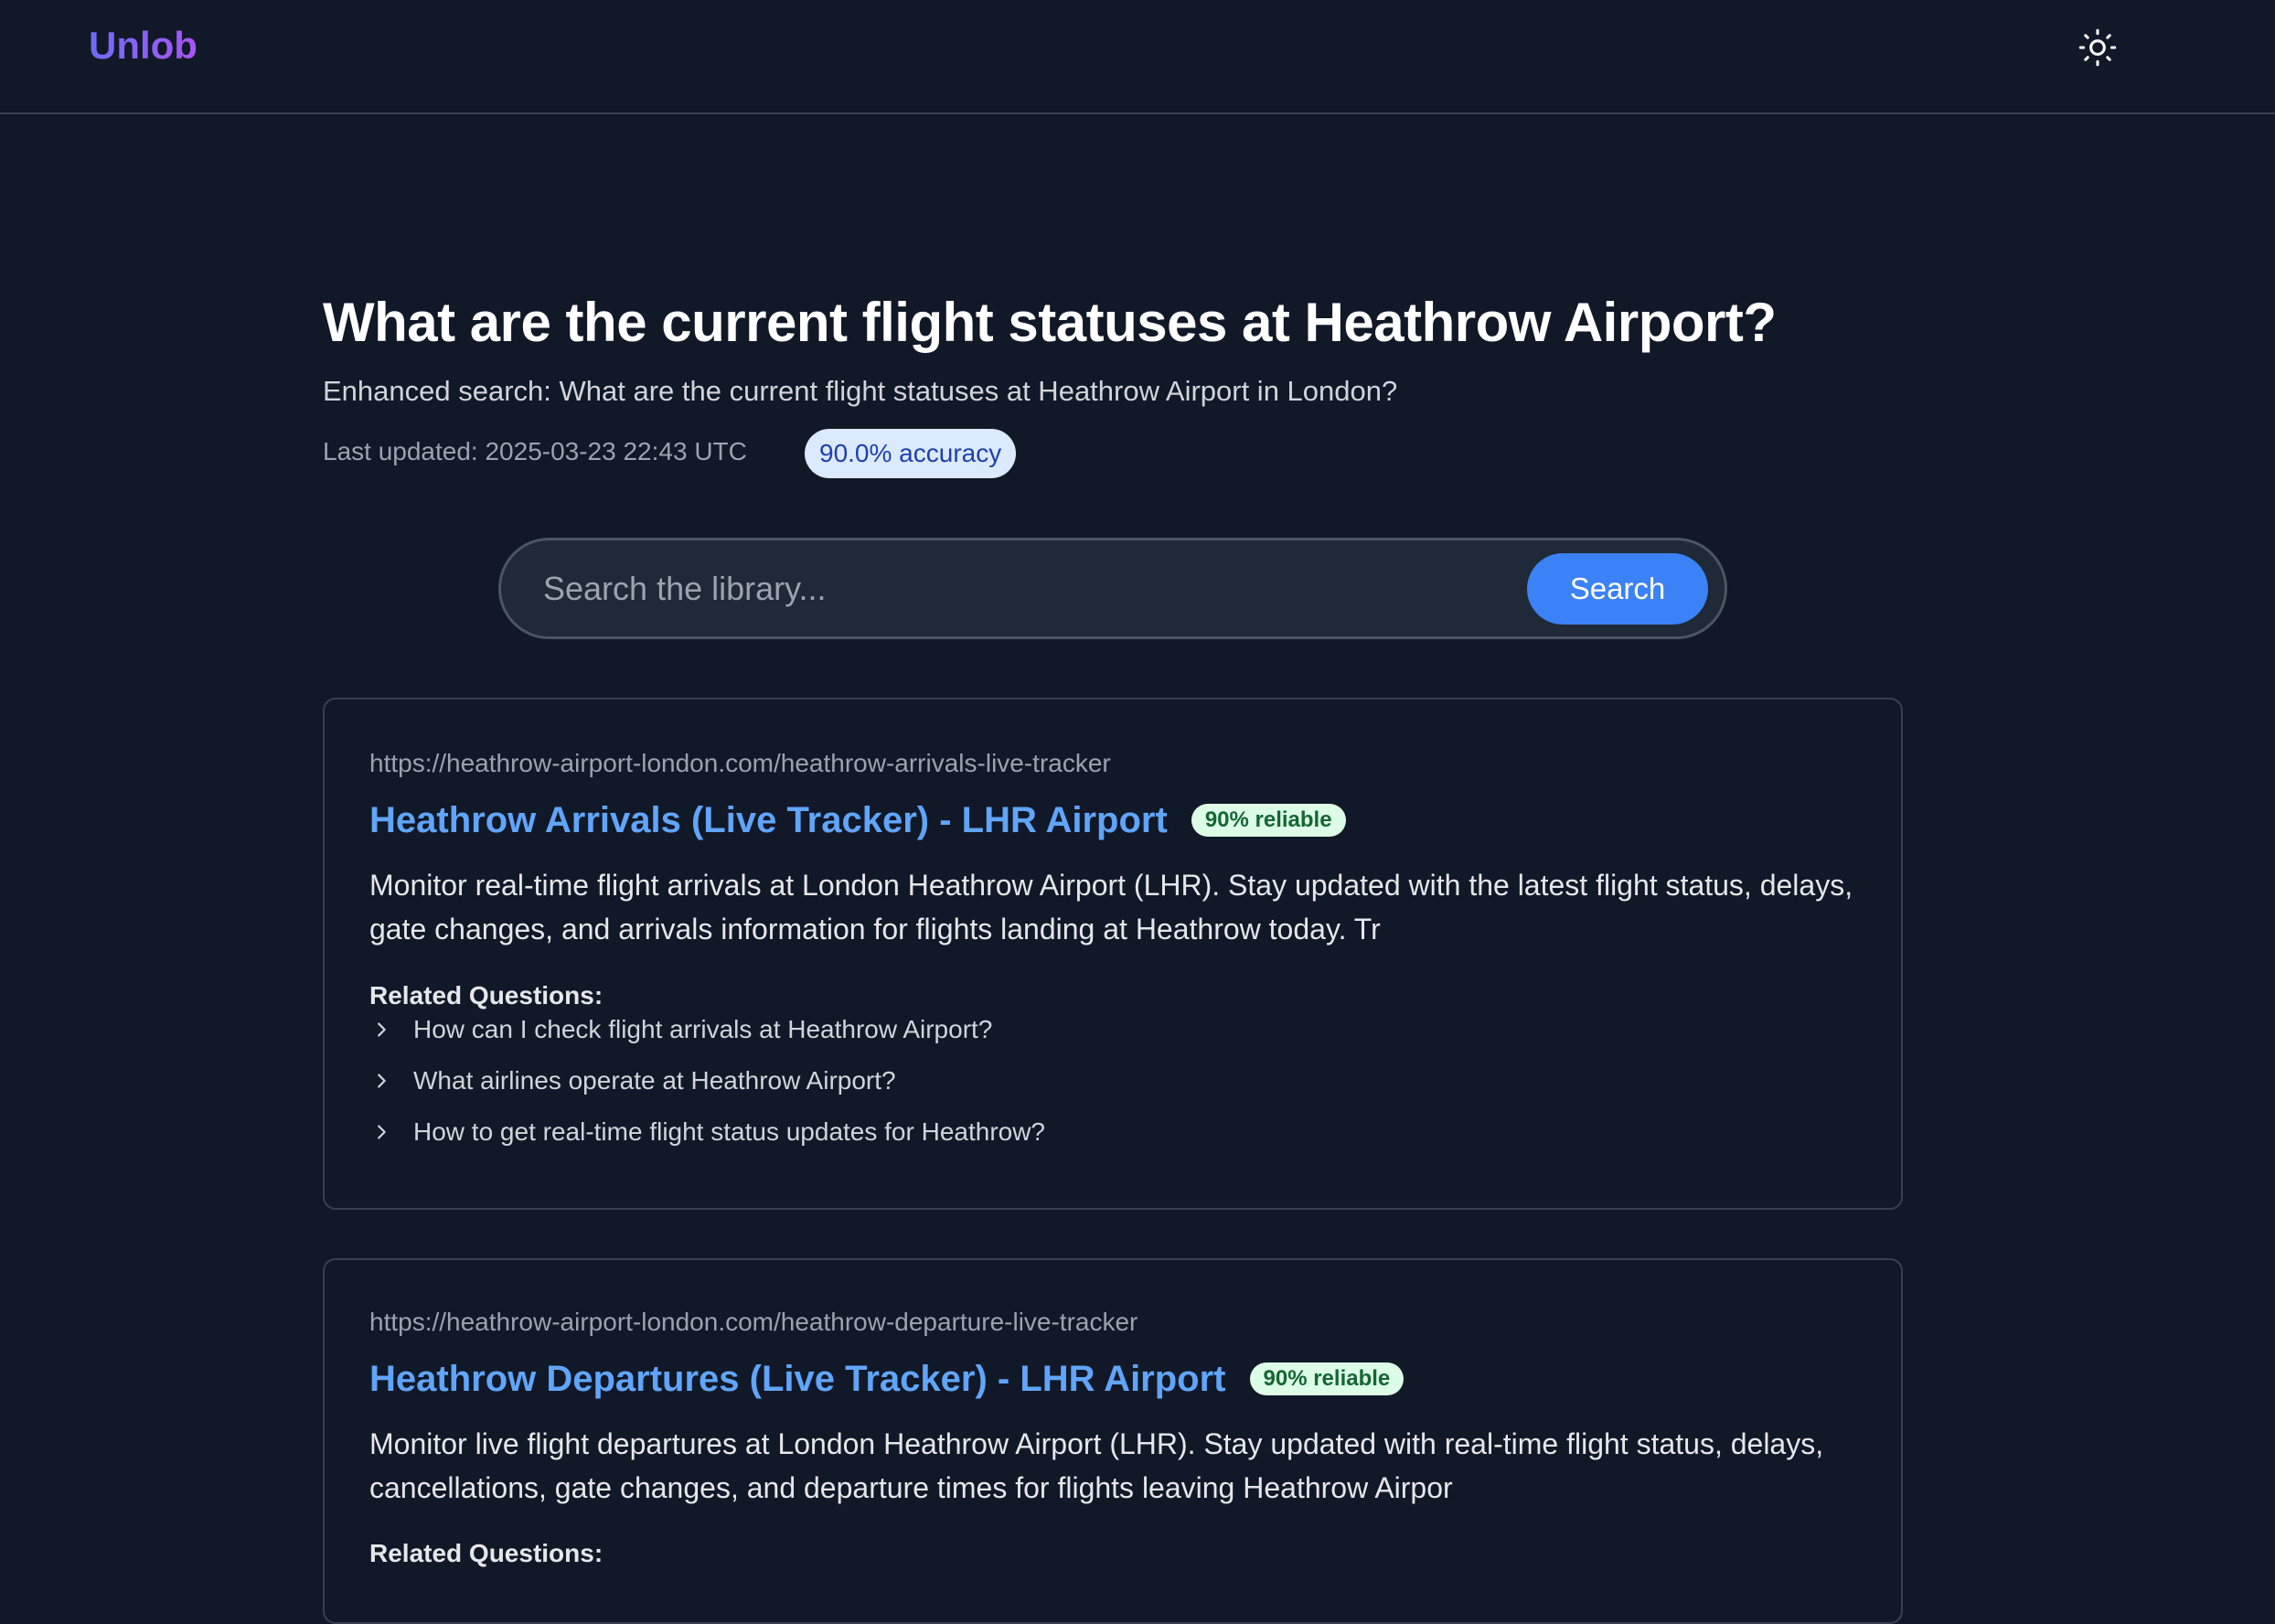  I want to click on search-button: Search, so click(1617, 589).